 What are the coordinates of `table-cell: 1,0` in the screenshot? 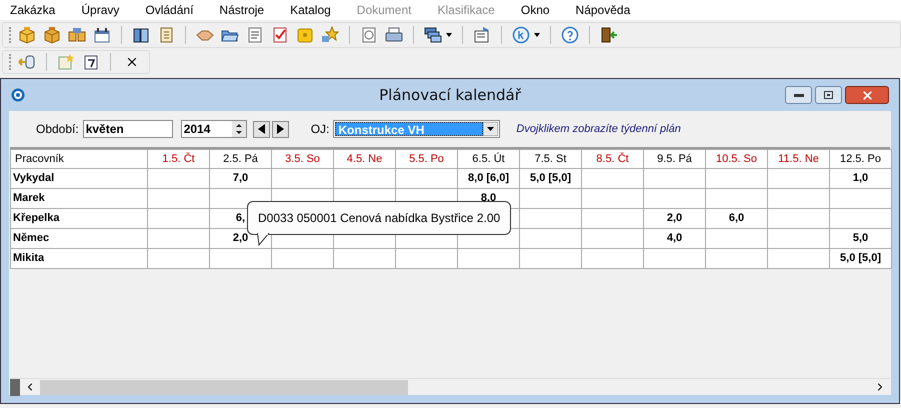 It's located at (861, 178).